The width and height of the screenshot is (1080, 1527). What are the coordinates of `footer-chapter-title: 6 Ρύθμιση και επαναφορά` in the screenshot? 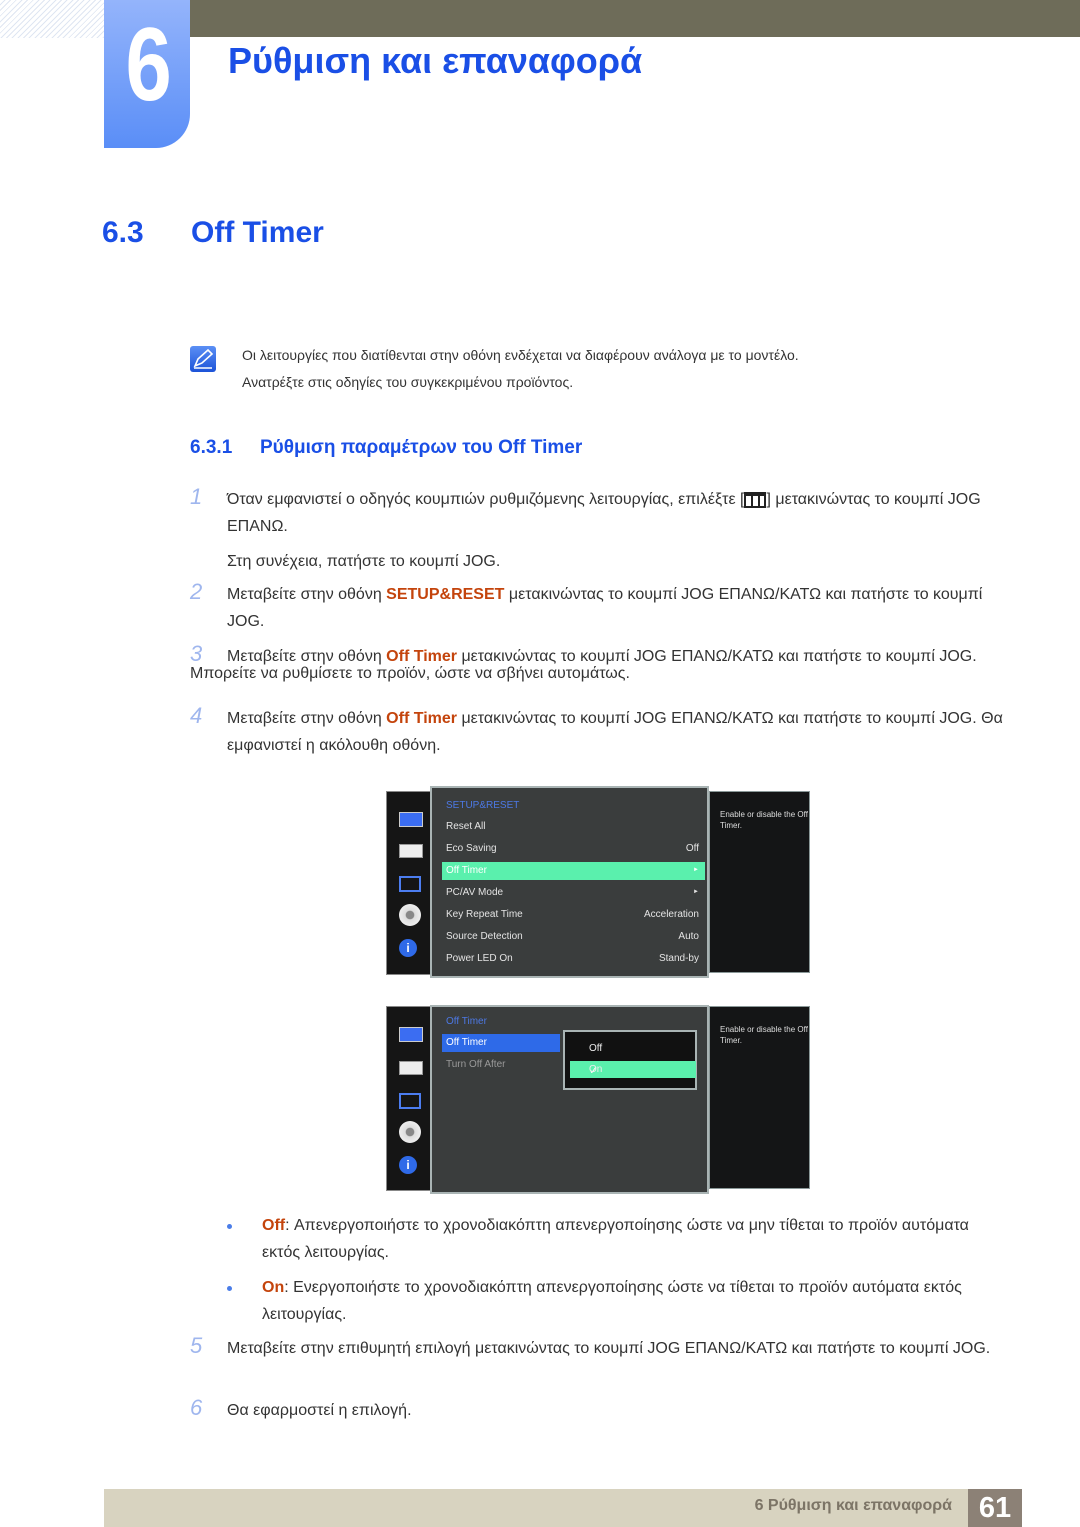 It's located at (853, 1505).